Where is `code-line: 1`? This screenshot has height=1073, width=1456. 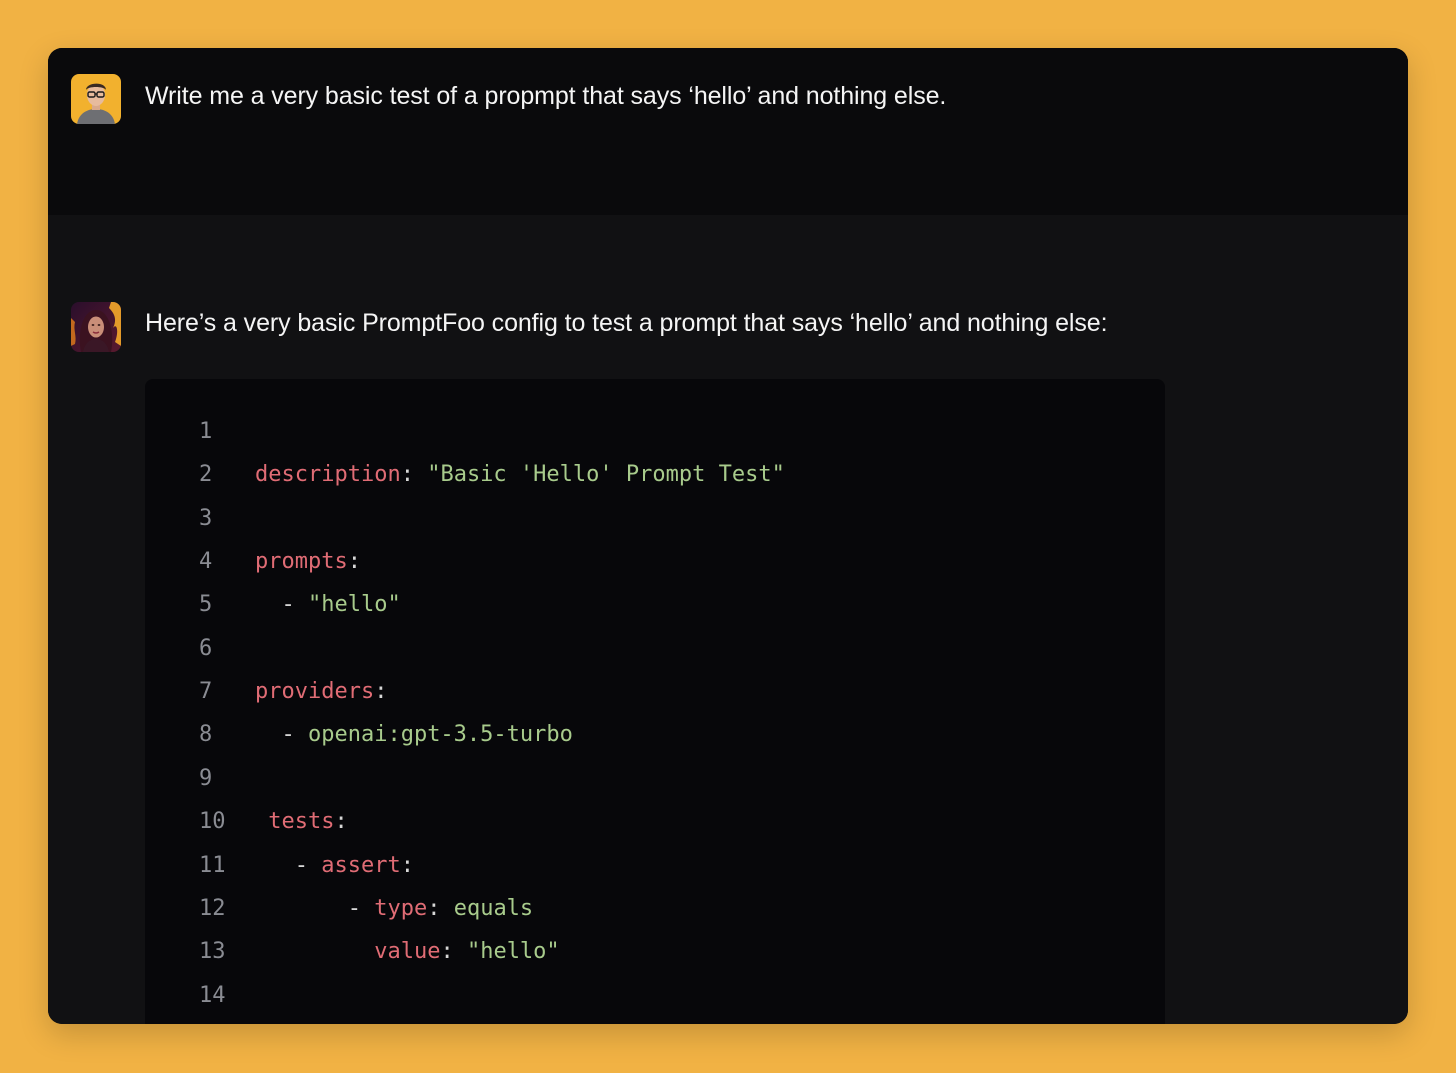
code-line: 1 is located at coordinates (655, 432).